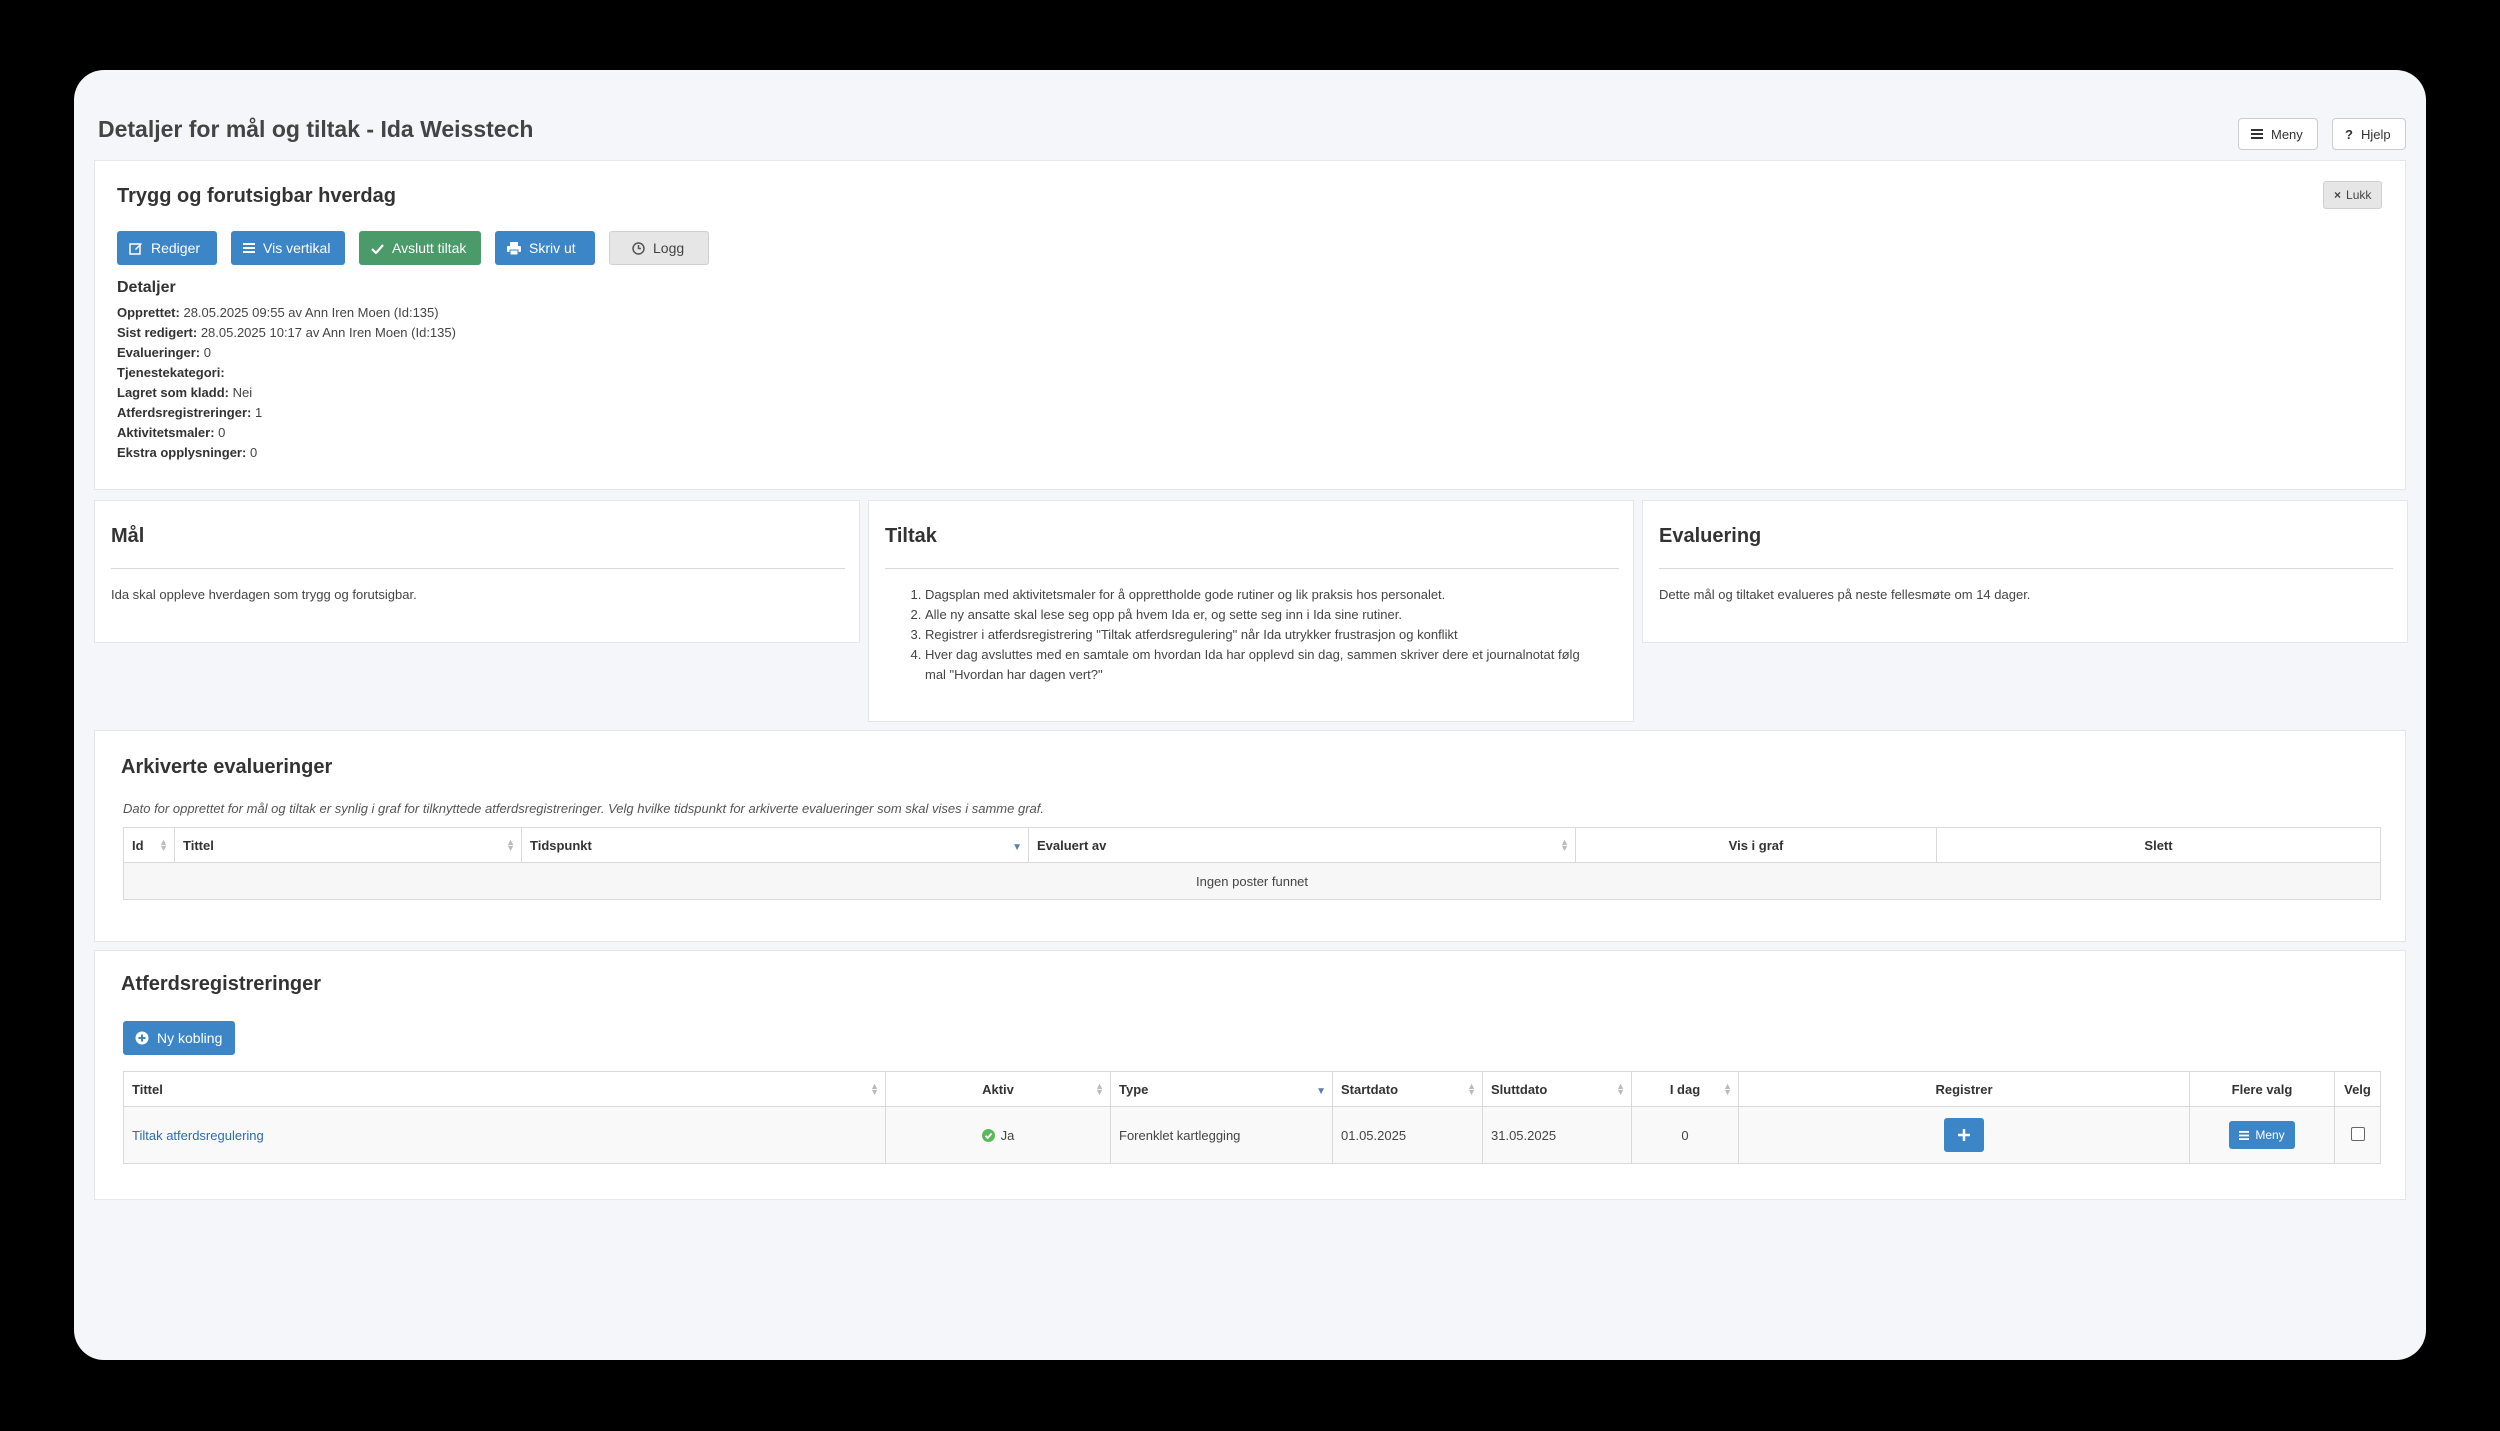 Image resolution: width=2500 pixels, height=1431 pixels. What do you see at coordinates (1756, 845) in the screenshot?
I see `column-header-show-in-graph: Vis i graf` at bounding box center [1756, 845].